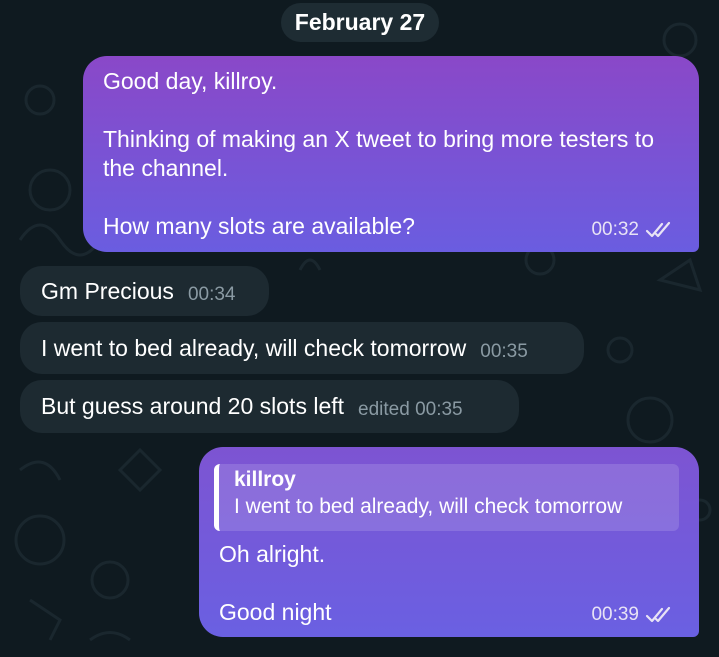 The height and width of the screenshot is (657, 719). I want to click on message-time: 00:35, so click(504, 351).